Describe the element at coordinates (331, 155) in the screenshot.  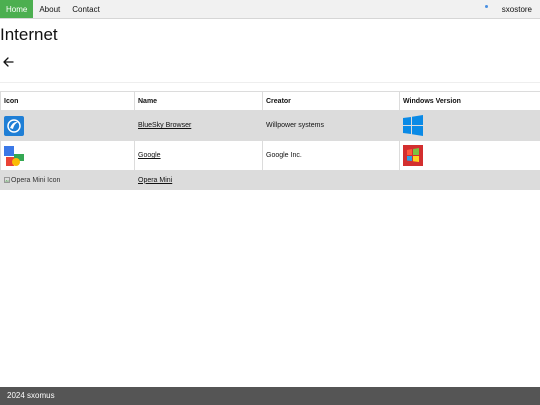
I see `creator-cell: Google Inc.` at that location.